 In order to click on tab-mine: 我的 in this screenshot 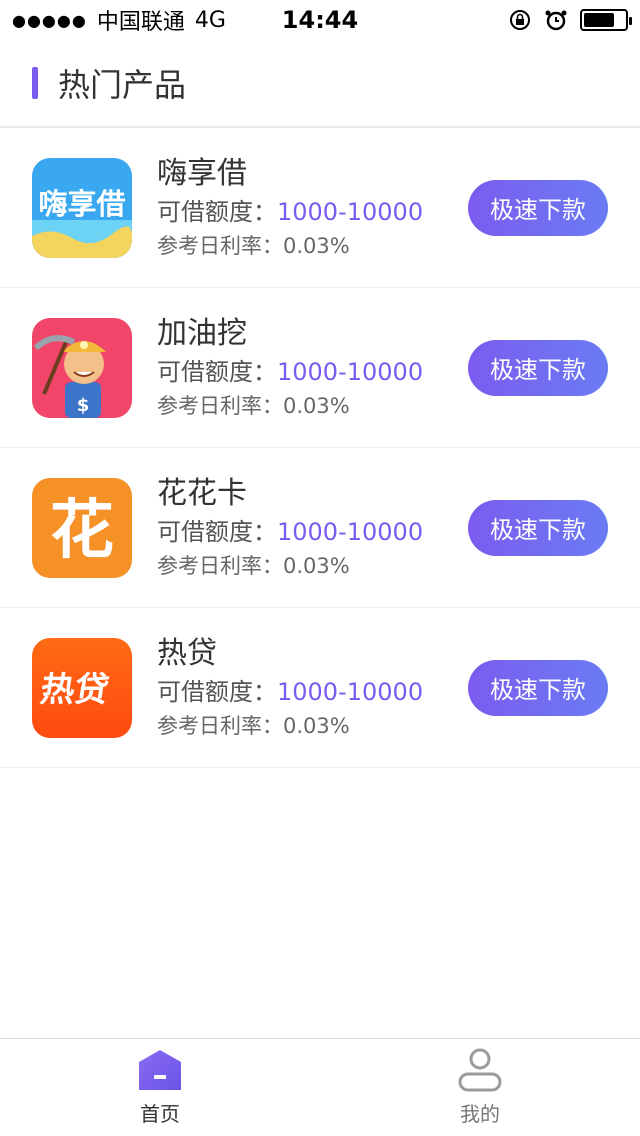, I will do `click(480, 1087)`.